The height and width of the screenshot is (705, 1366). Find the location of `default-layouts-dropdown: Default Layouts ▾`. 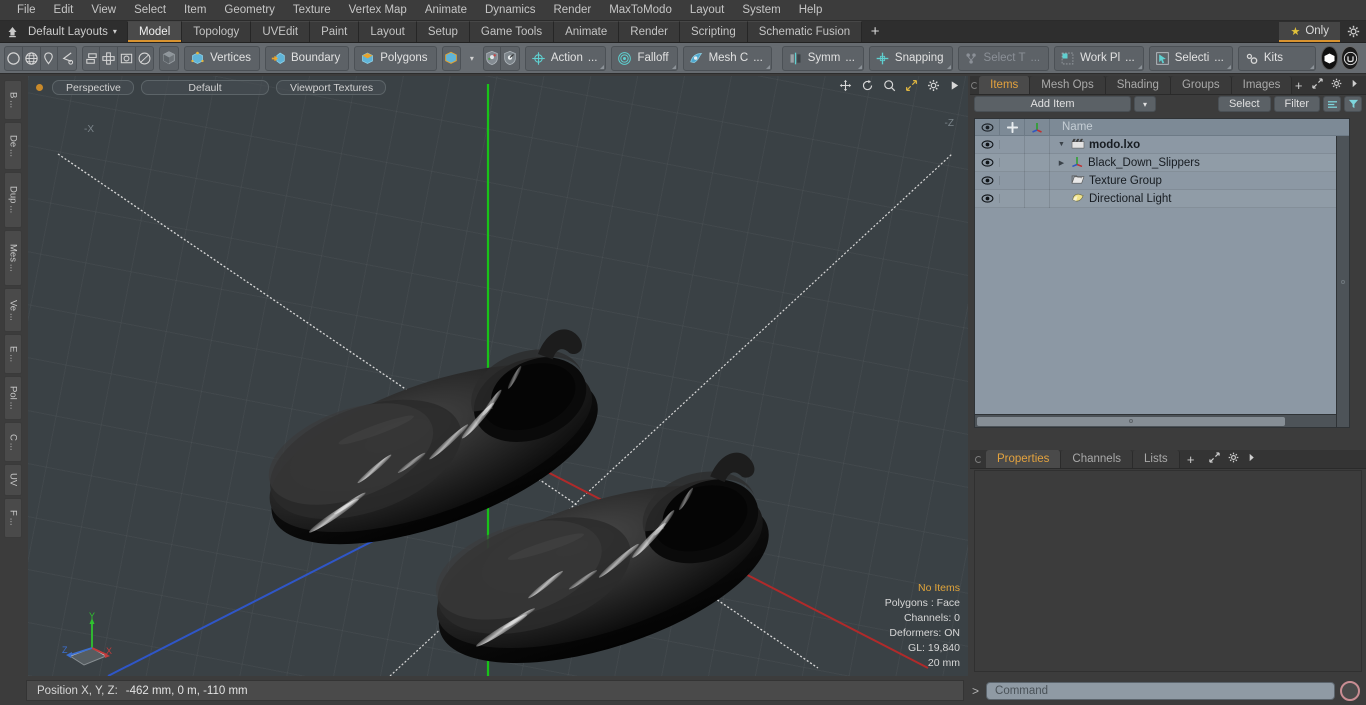

default-layouts-dropdown: Default Layouts ▾ is located at coordinates (75, 31).